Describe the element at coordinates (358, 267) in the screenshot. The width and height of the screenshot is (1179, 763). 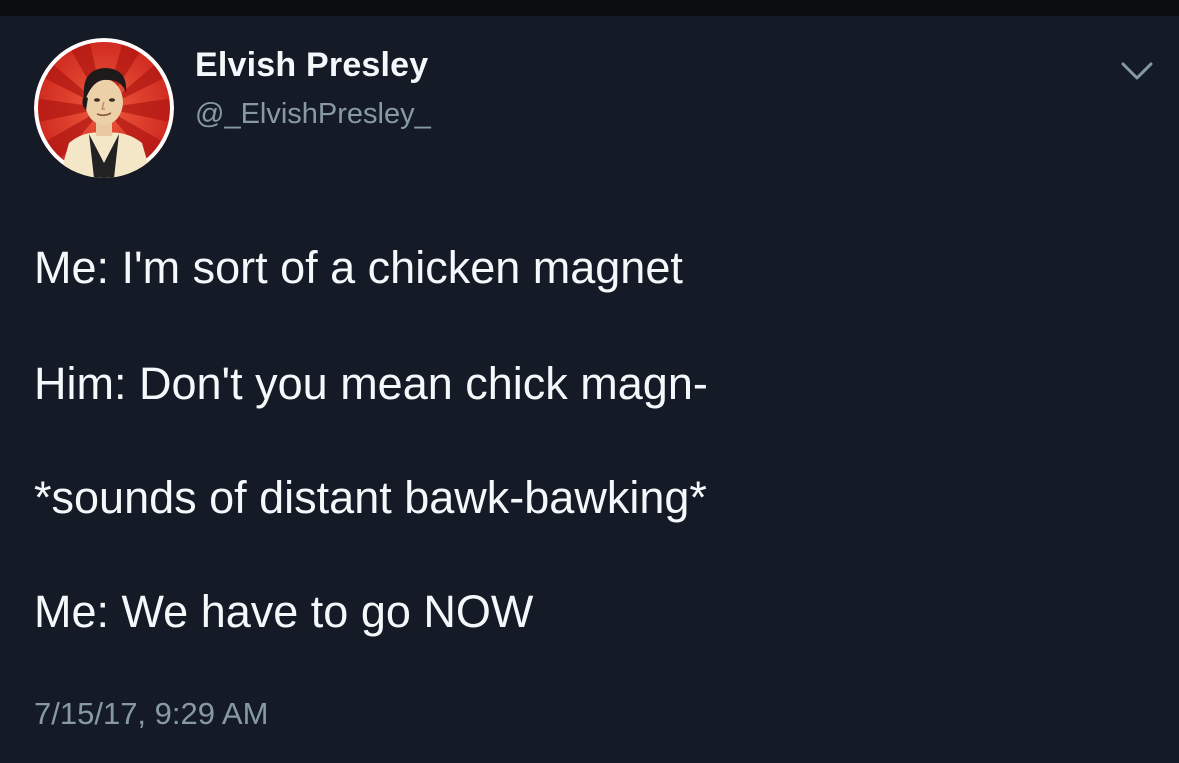
I see `tweet-text-line: Me: I'm sort of a chicken magnet` at that location.